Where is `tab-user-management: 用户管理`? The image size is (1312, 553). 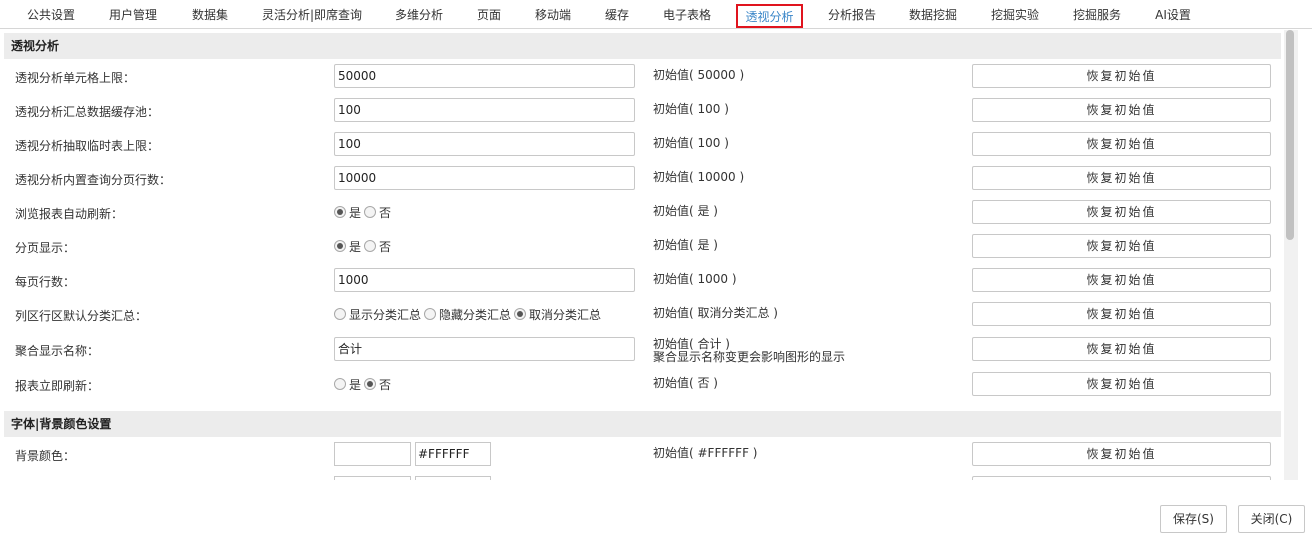 tab-user-management: 用户管理 is located at coordinates (133, 16).